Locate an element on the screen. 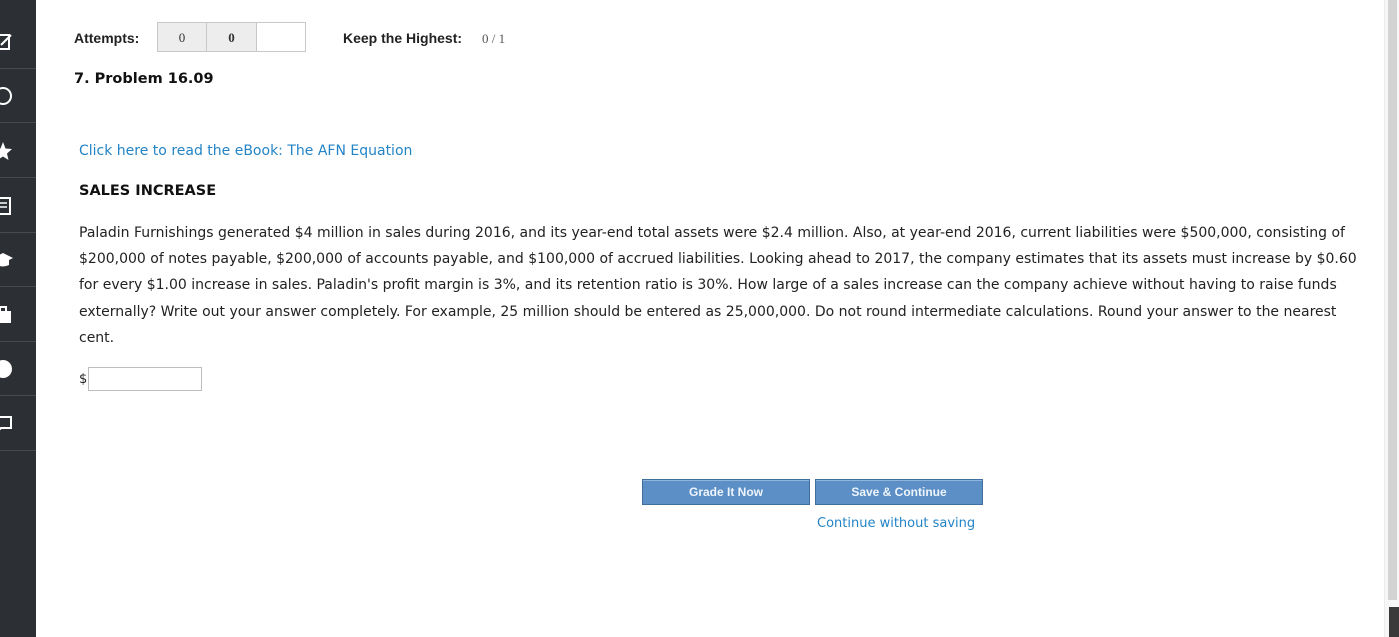 The image size is (1399, 637). answer-input is located at coordinates (145, 379).